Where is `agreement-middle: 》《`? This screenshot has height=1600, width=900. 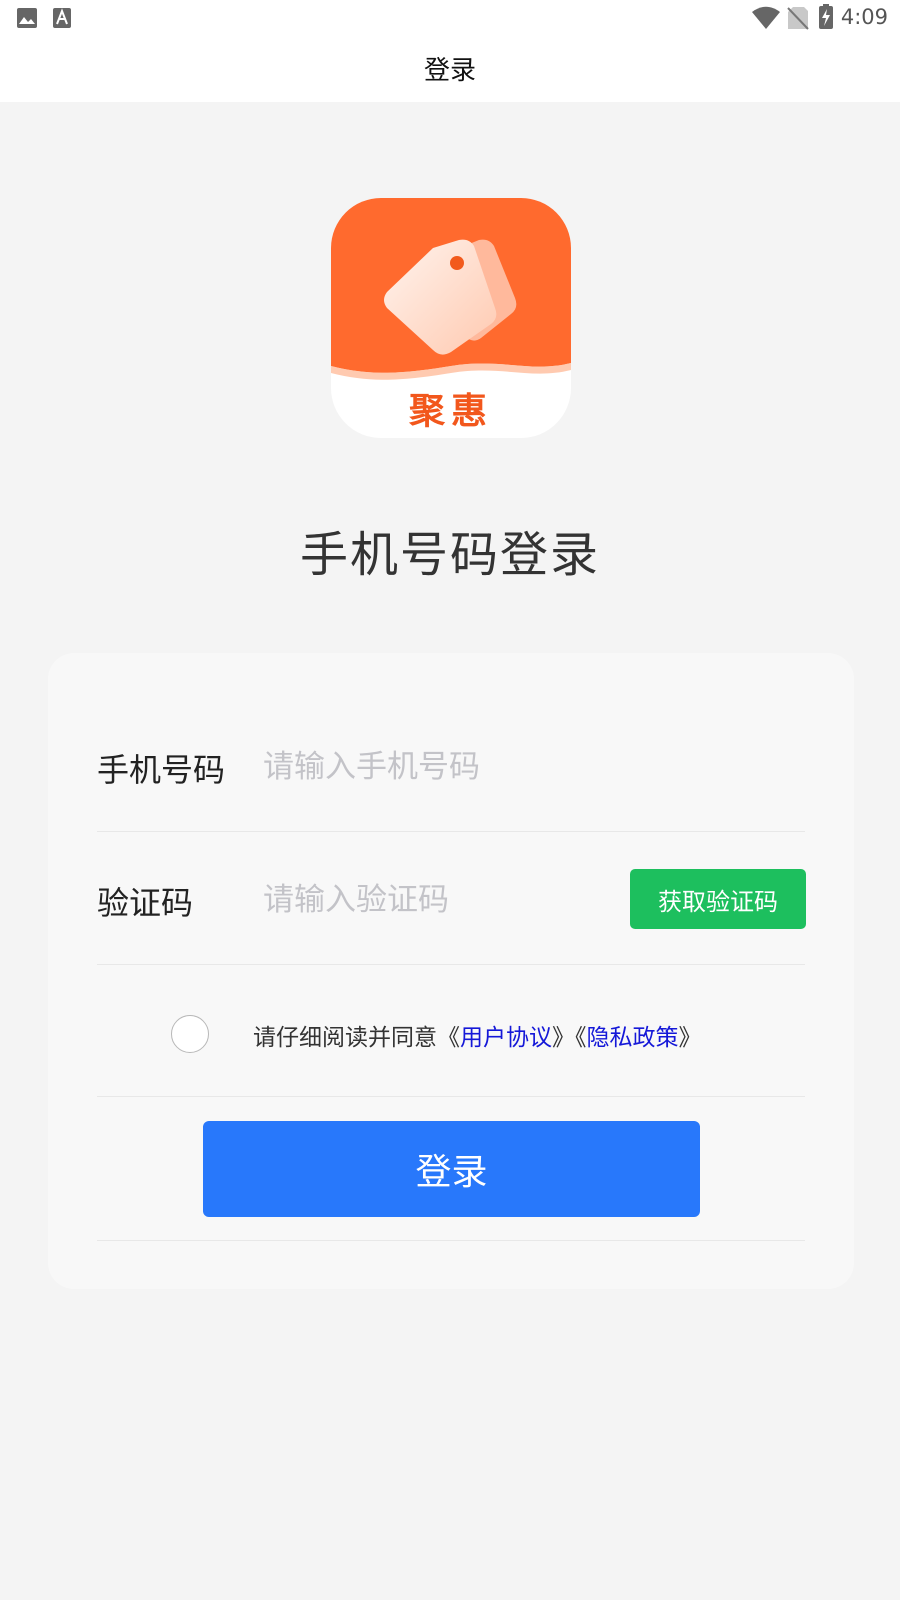
agreement-middle: 》《 is located at coordinates (569, 1038).